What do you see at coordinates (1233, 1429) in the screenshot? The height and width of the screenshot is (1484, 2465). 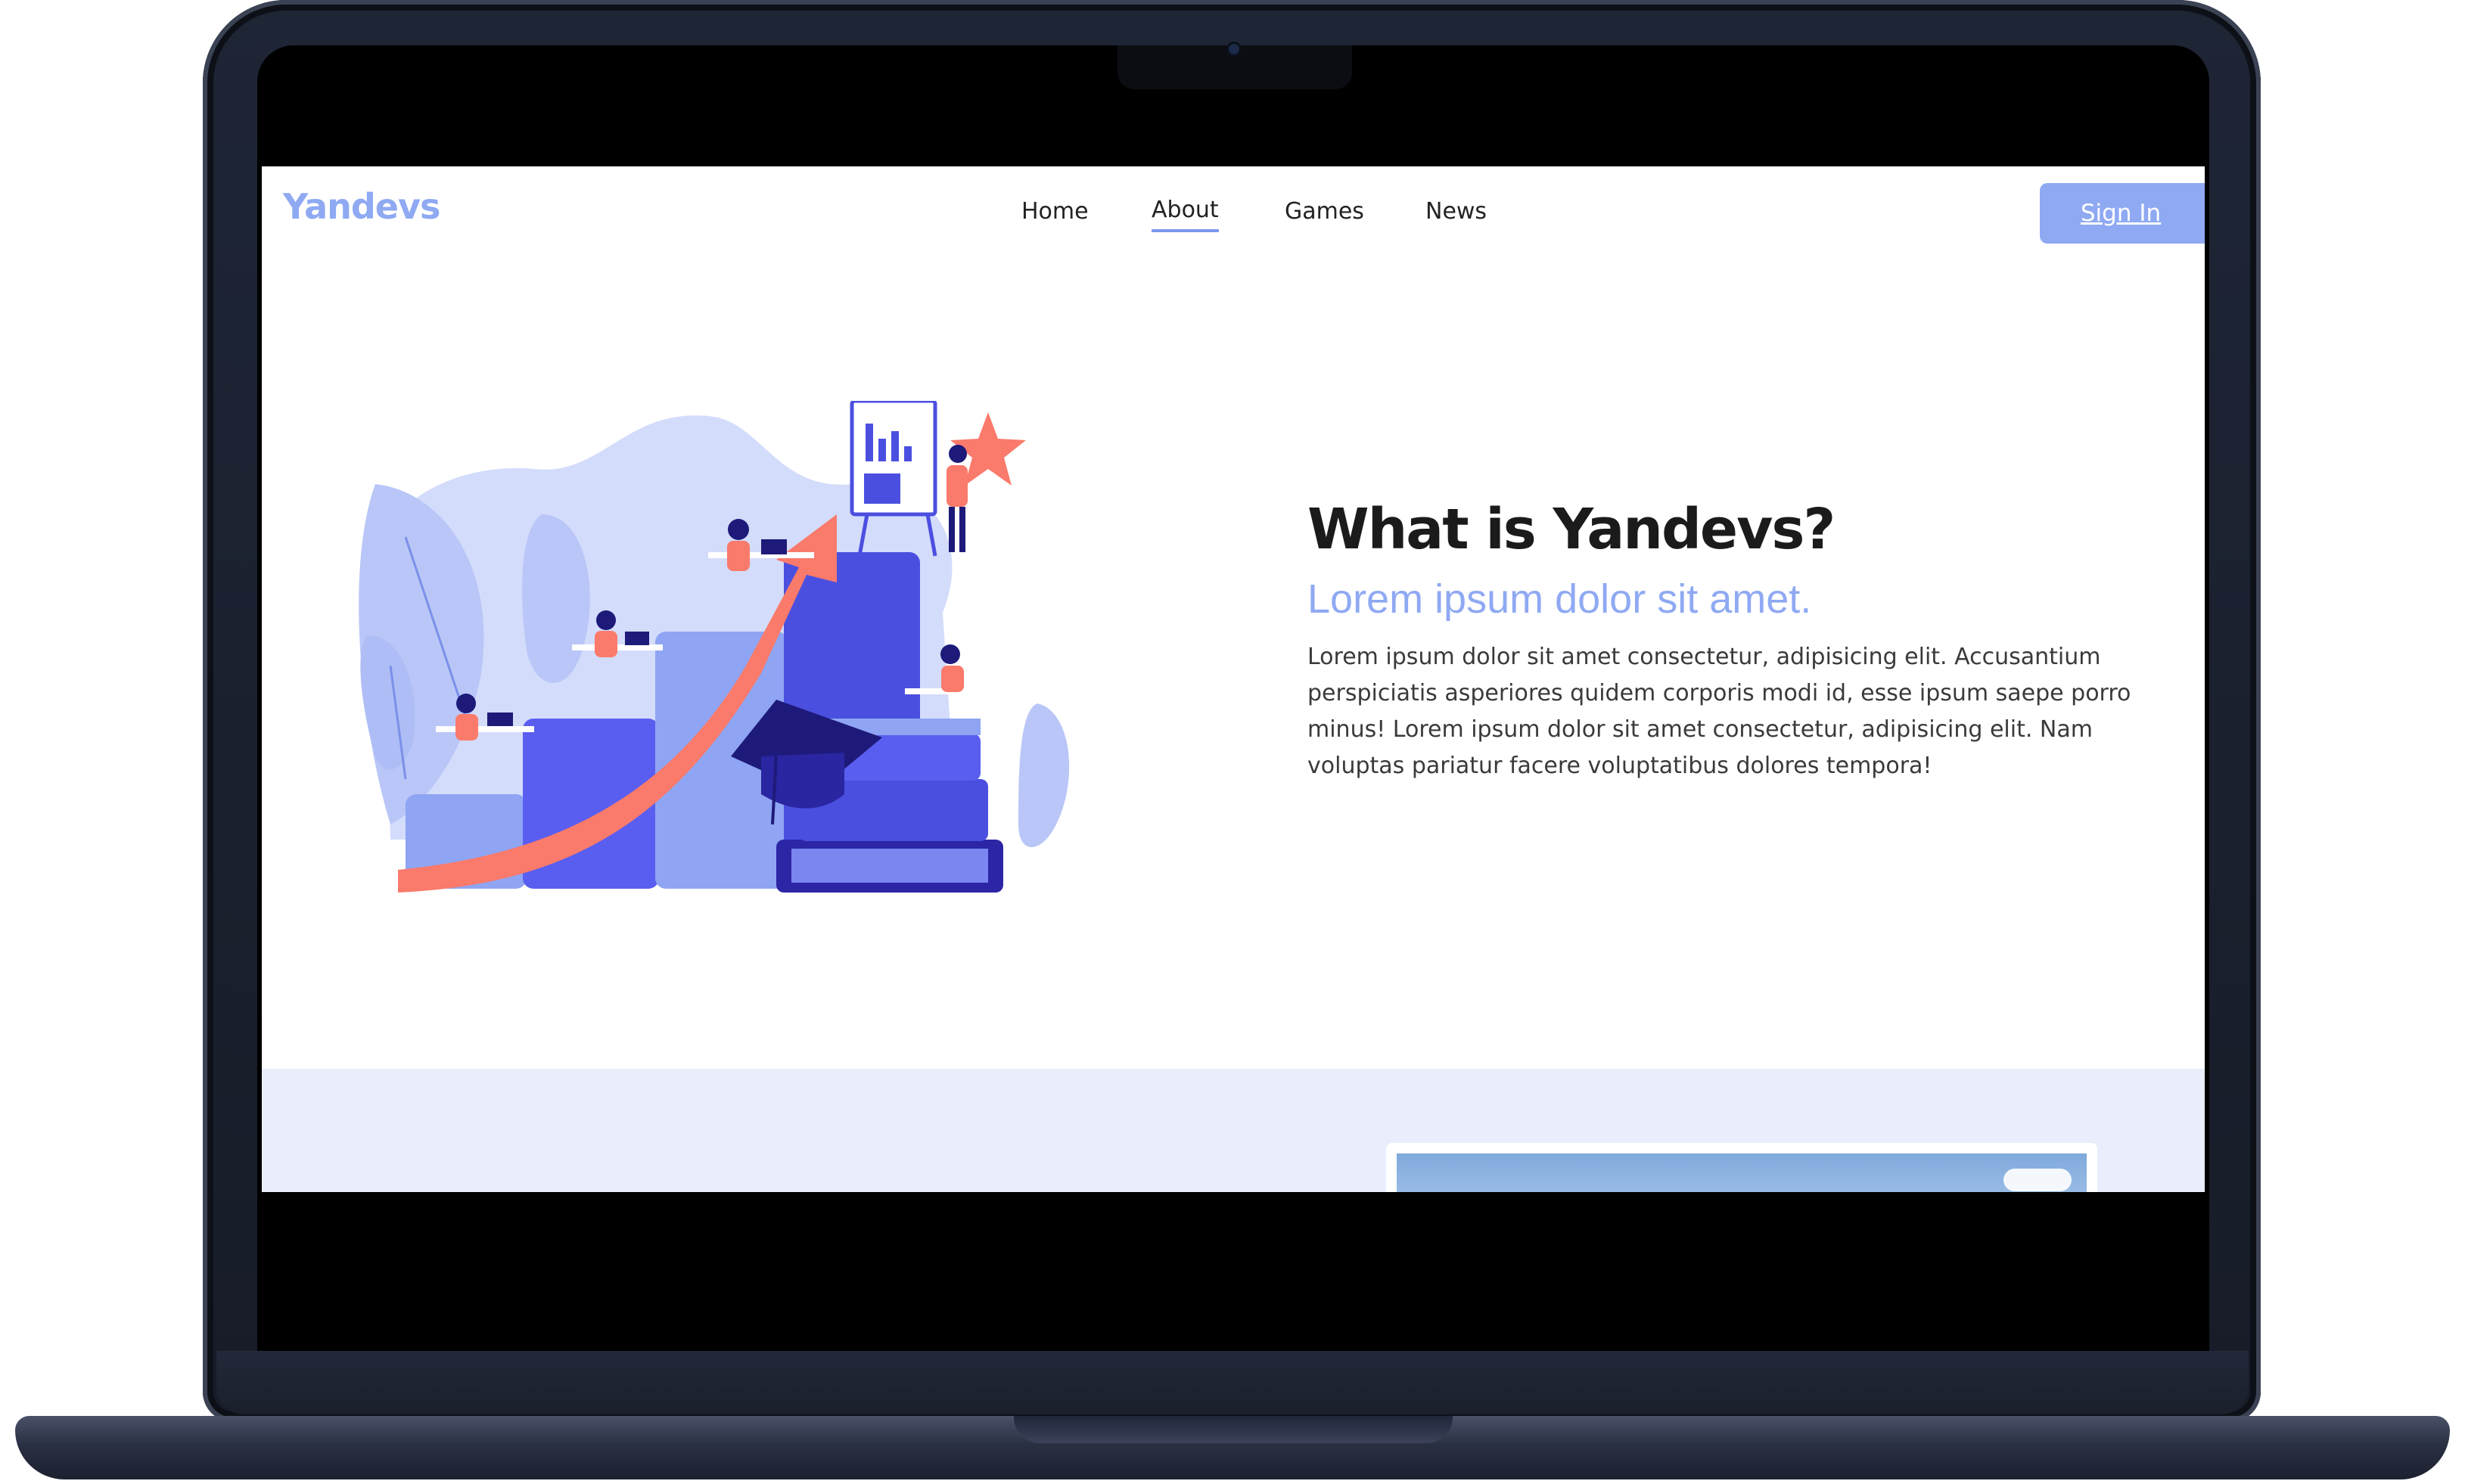 I see `laptop-opening-notch` at bounding box center [1233, 1429].